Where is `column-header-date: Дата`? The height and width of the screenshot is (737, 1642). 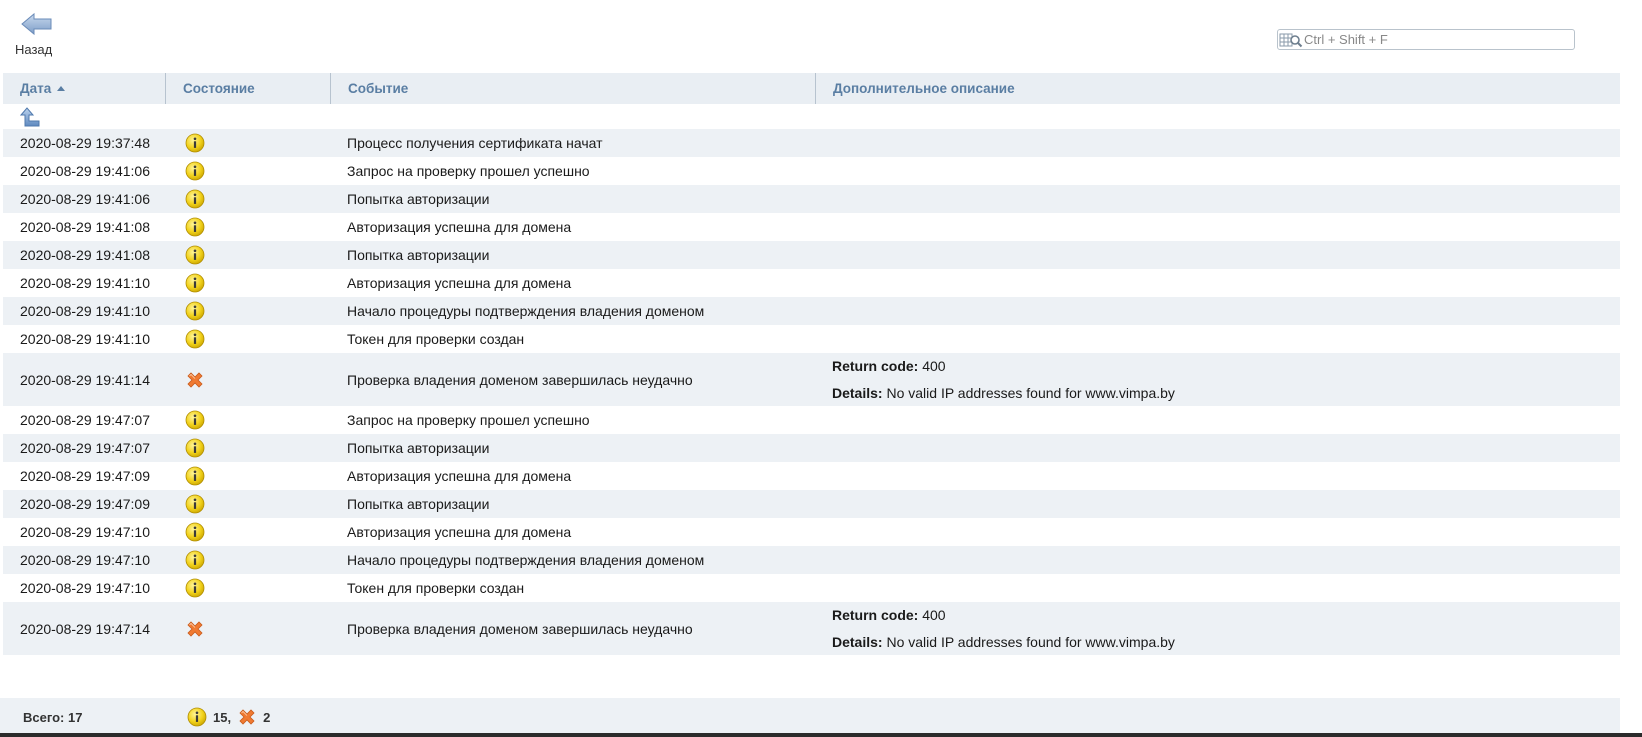
column-header-date: Дата is located at coordinates (84, 88).